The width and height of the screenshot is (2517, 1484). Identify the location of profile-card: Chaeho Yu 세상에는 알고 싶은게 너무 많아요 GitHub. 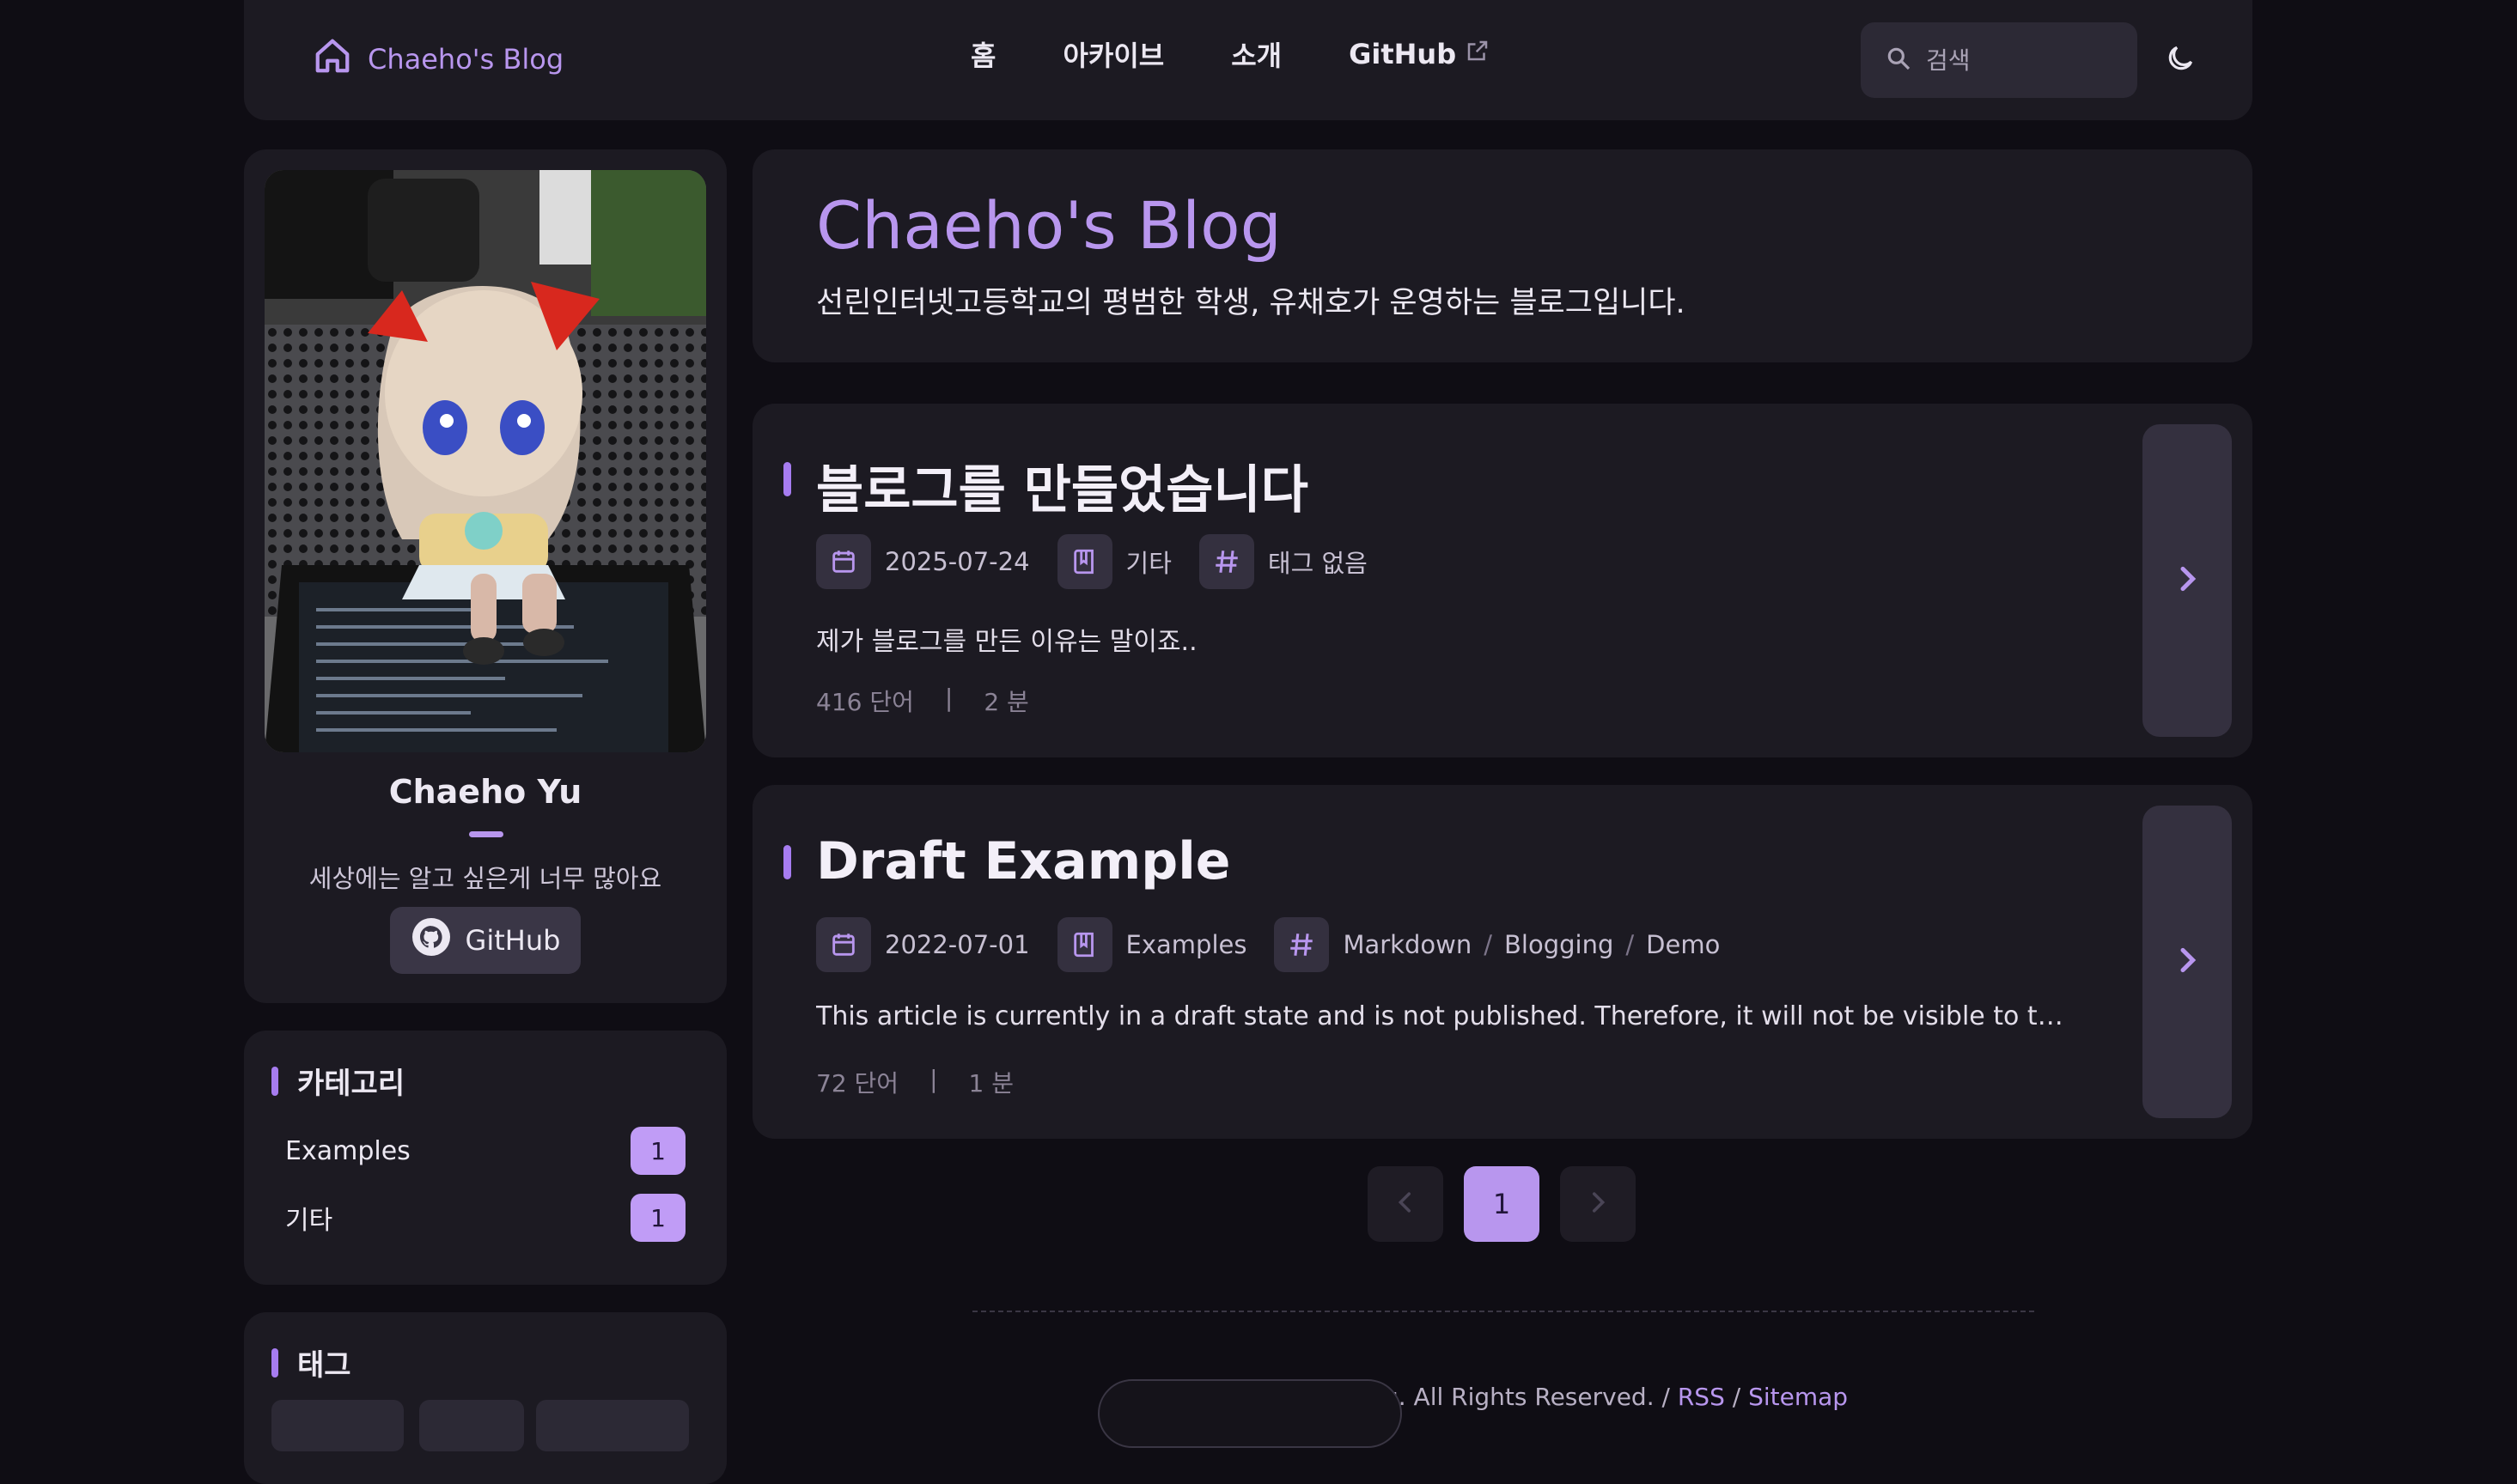
(486, 576).